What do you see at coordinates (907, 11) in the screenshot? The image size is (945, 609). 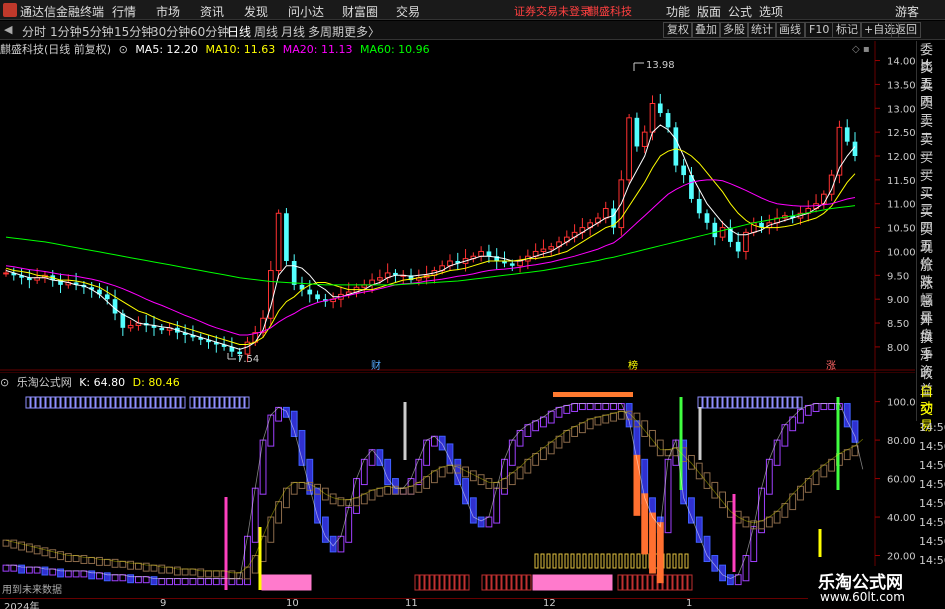 I see `guest-user: 游客` at bounding box center [907, 11].